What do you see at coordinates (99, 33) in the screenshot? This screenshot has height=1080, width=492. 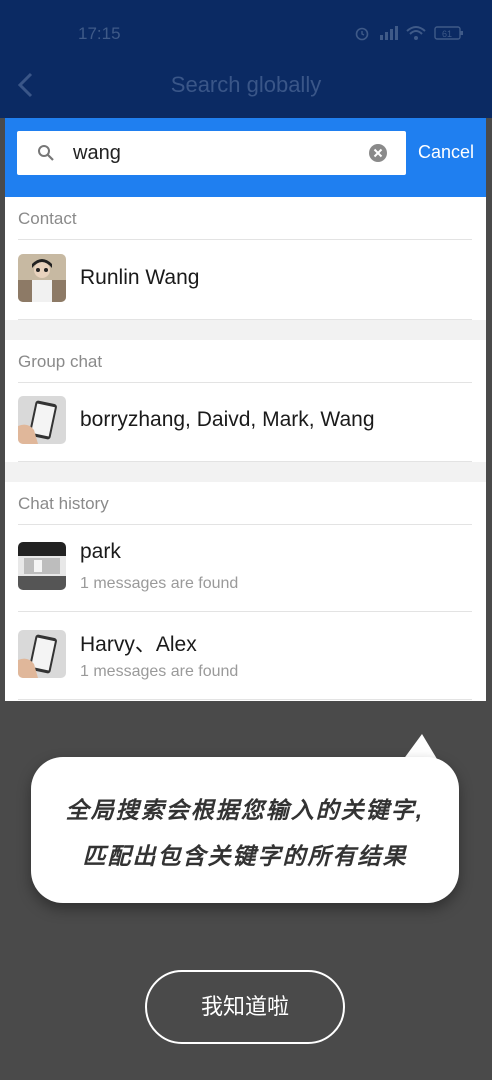 I see `status-time: 17:15` at bounding box center [99, 33].